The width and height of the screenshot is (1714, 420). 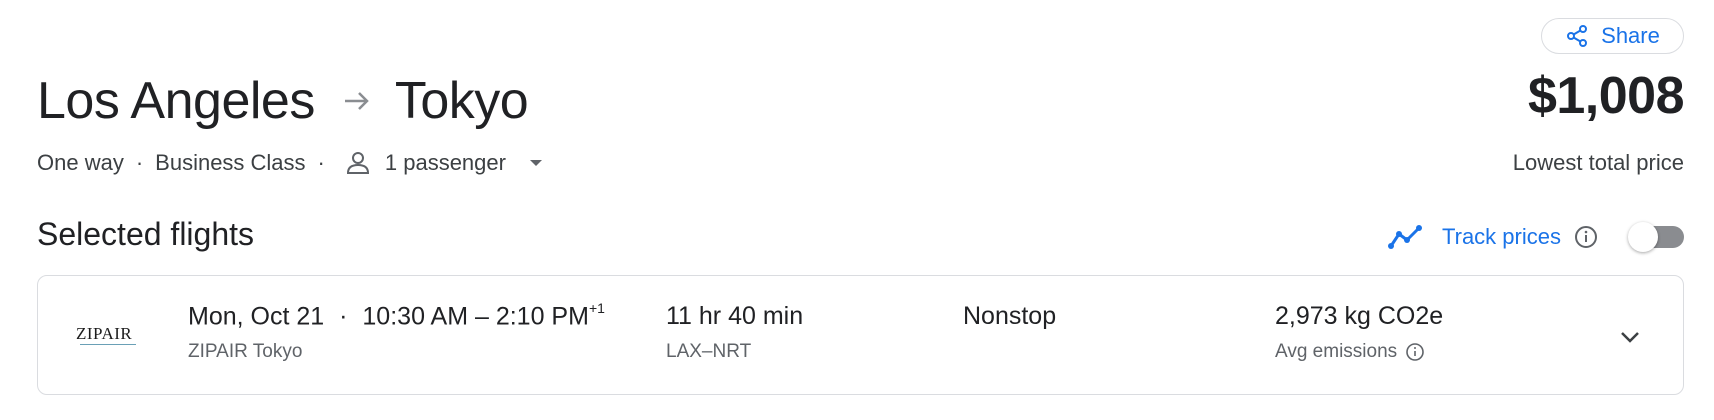 What do you see at coordinates (256, 316) in the screenshot?
I see `flight-date: Mon, Oct 21` at bounding box center [256, 316].